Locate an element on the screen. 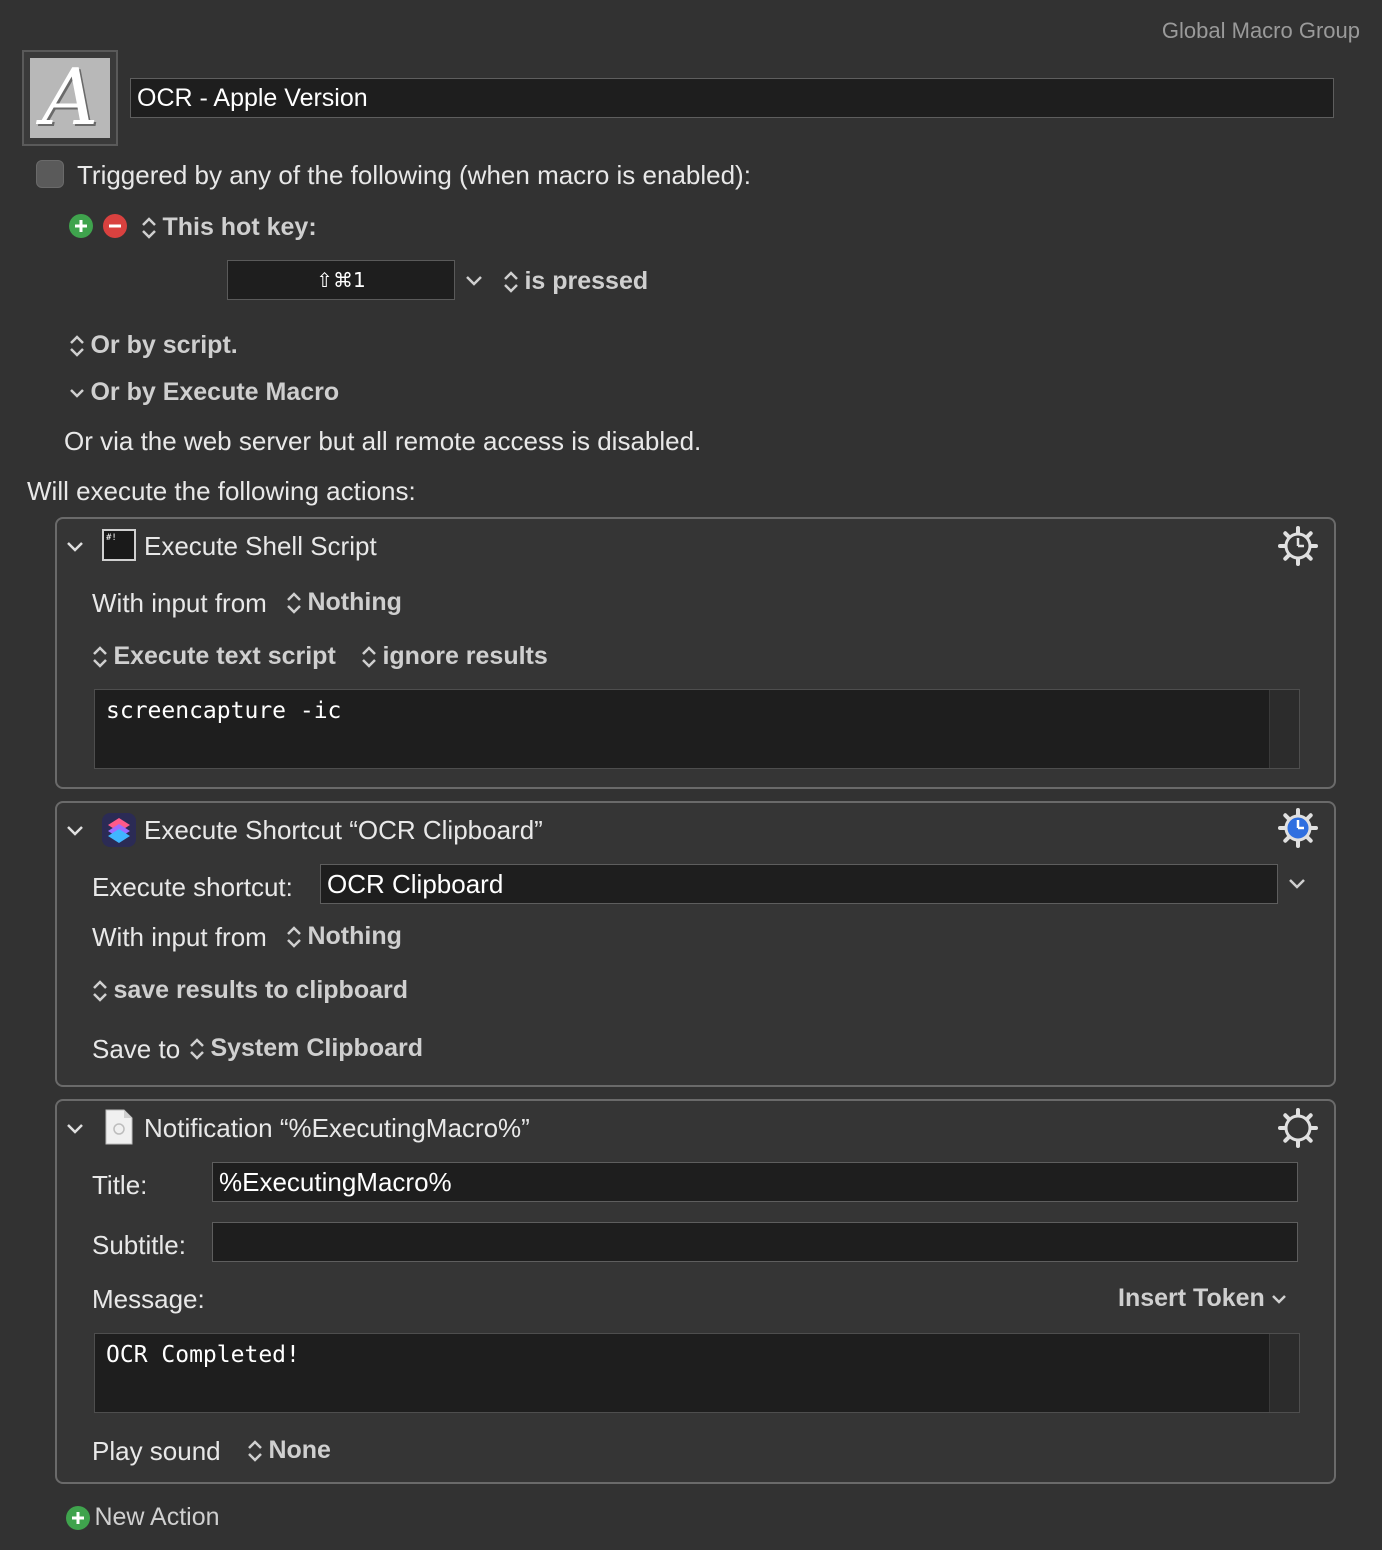 Image resolution: width=1382 pixels, height=1550 pixels. message-text: OCR Completed! is located at coordinates (203, 1355).